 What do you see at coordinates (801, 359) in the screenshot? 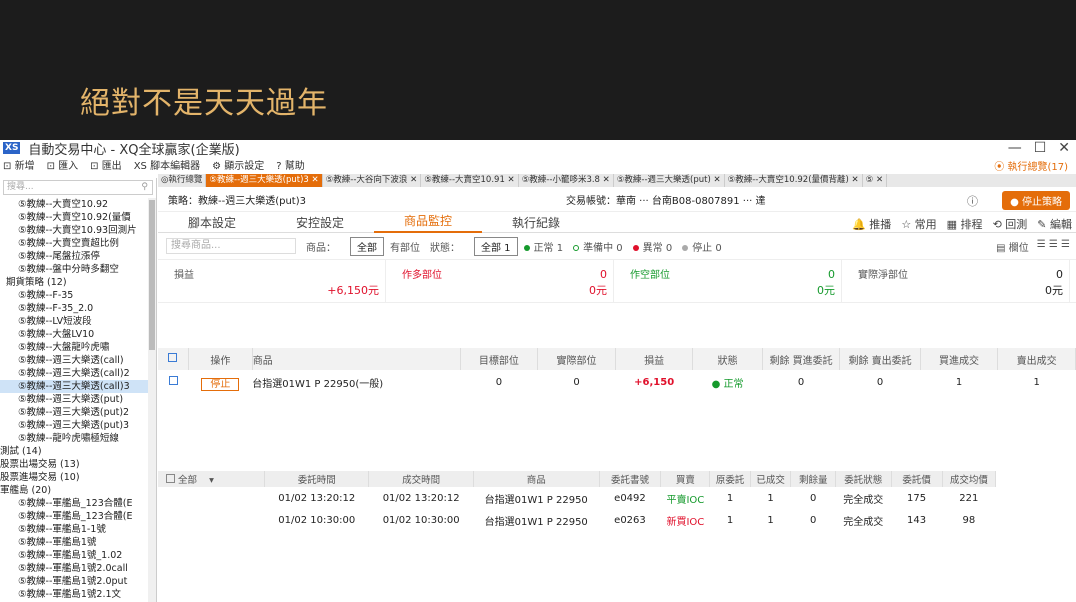
I see `column-header: 剩餘 買進委託` at bounding box center [801, 359].